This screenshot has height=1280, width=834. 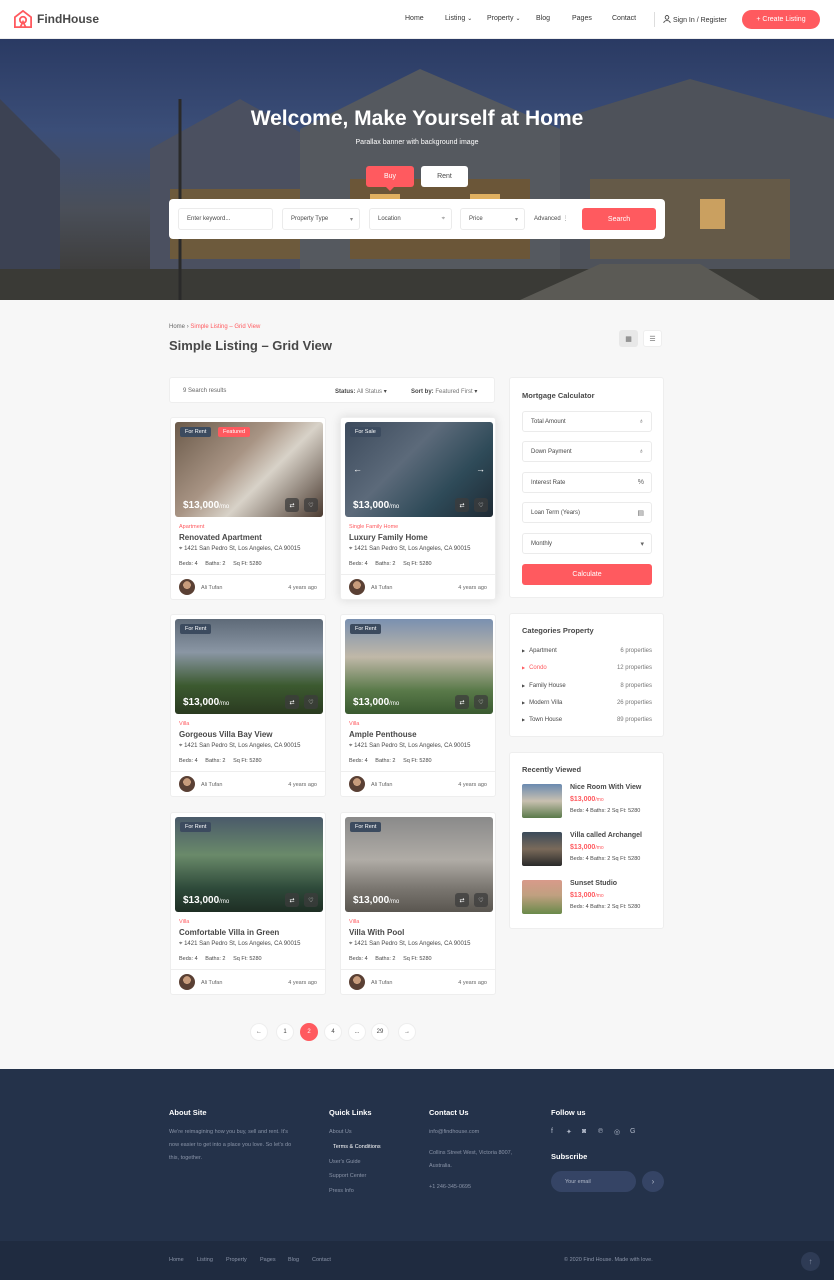 I want to click on pagination-item: 29, so click(x=380, y=1032).